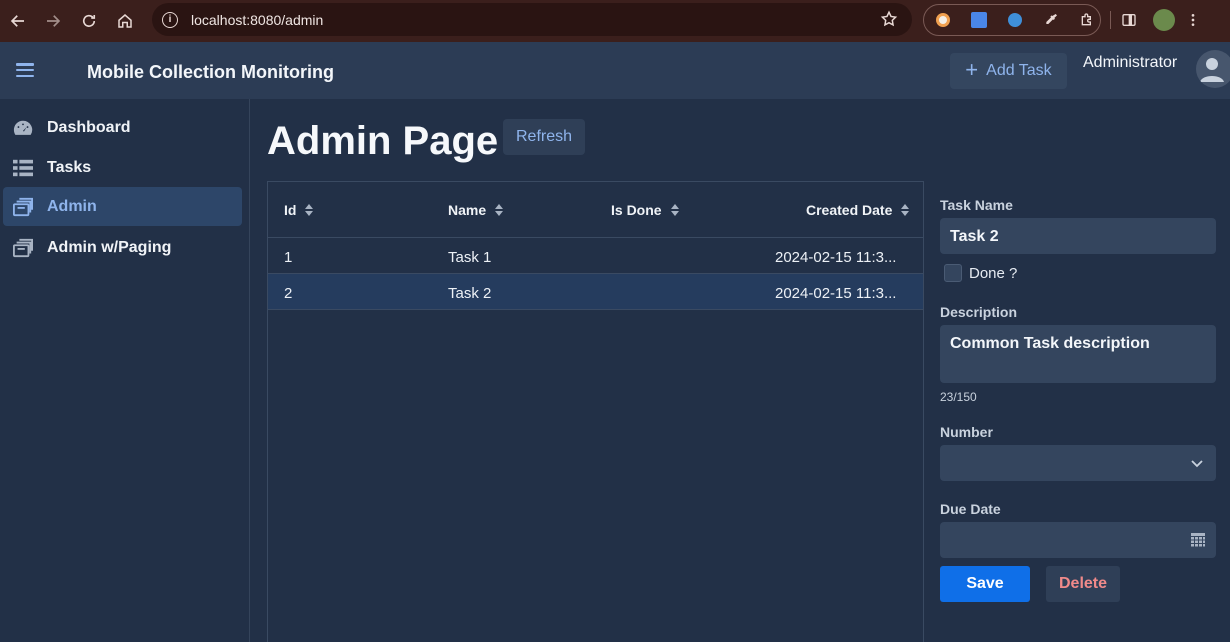  I want to click on avatar, so click(1213, 69).